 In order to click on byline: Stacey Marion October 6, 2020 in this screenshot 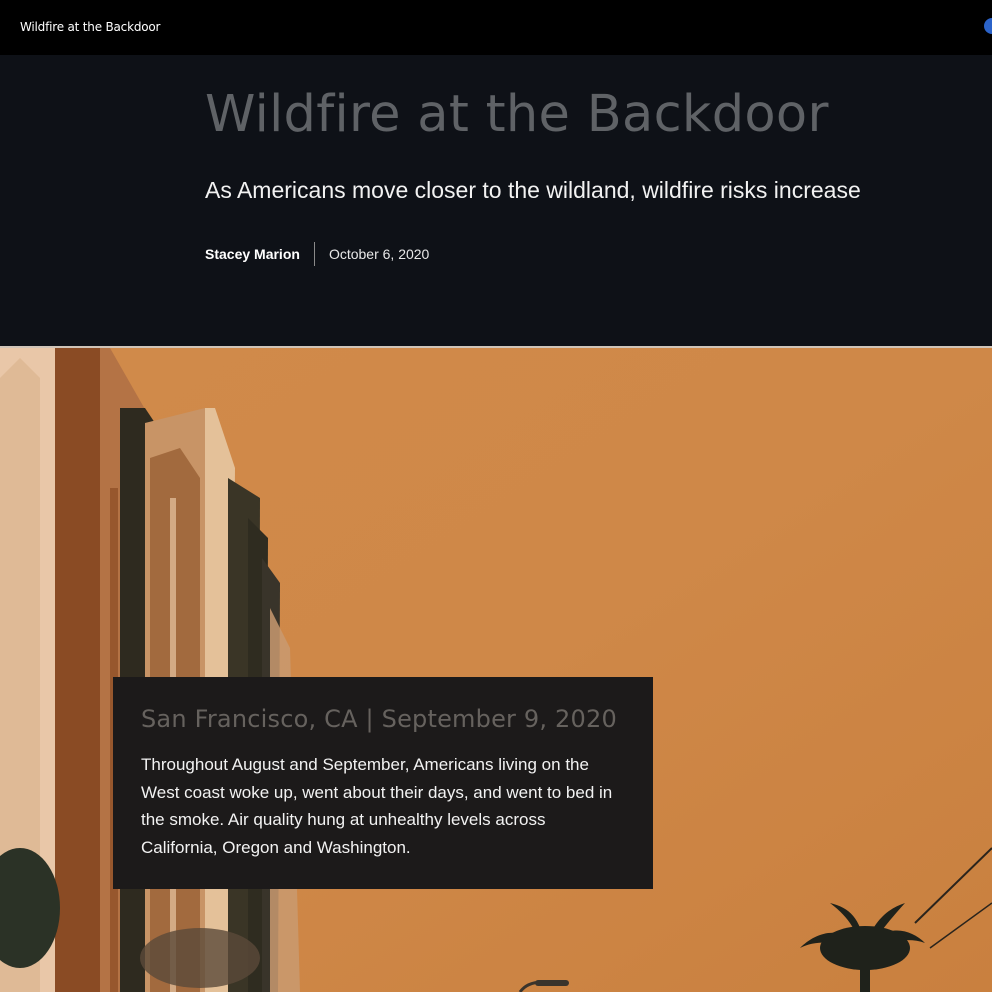, I will do `click(317, 254)`.